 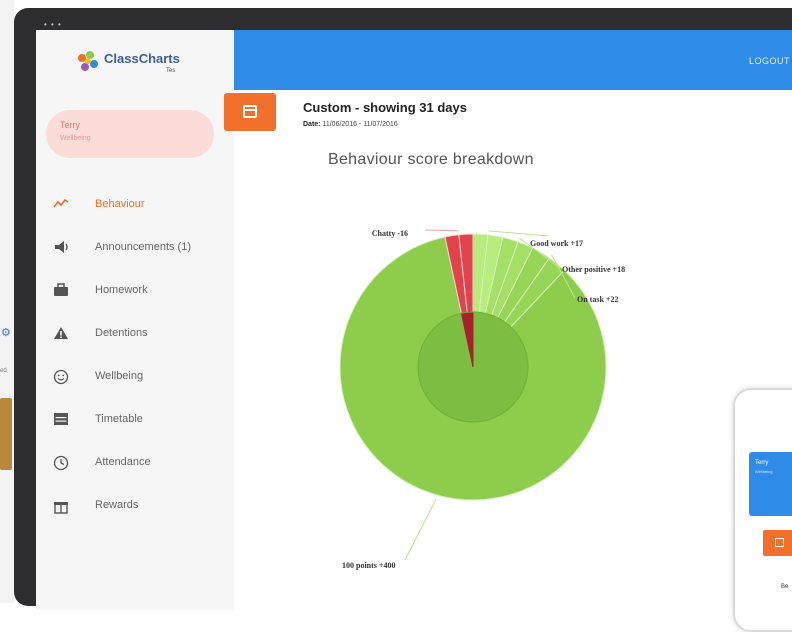 I want to click on date-label: Date:, so click(x=312, y=124).